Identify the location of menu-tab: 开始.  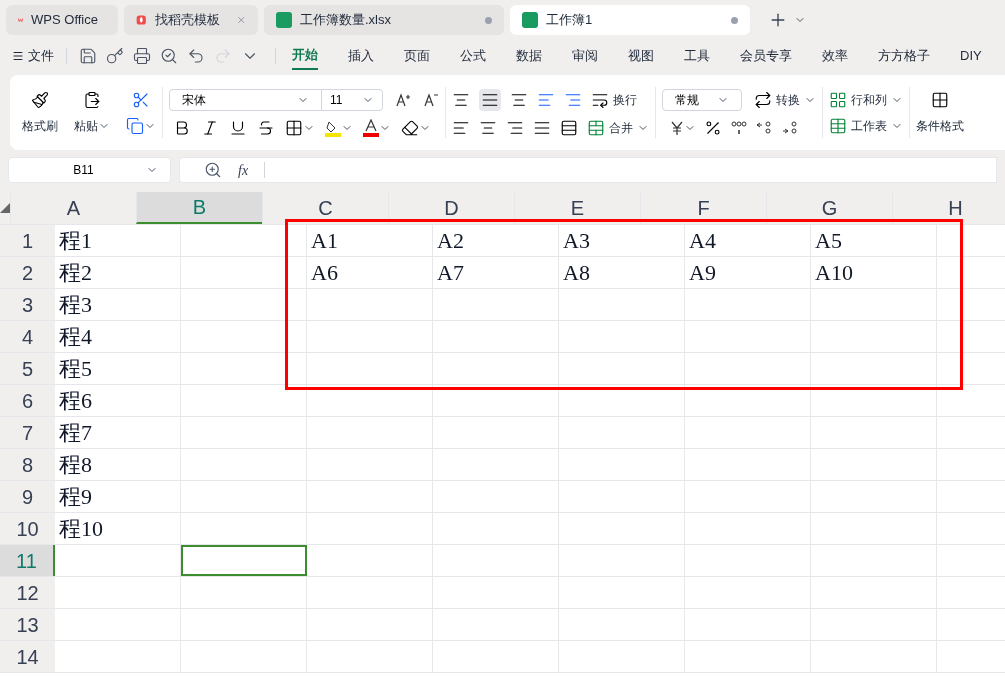
(305, 56).